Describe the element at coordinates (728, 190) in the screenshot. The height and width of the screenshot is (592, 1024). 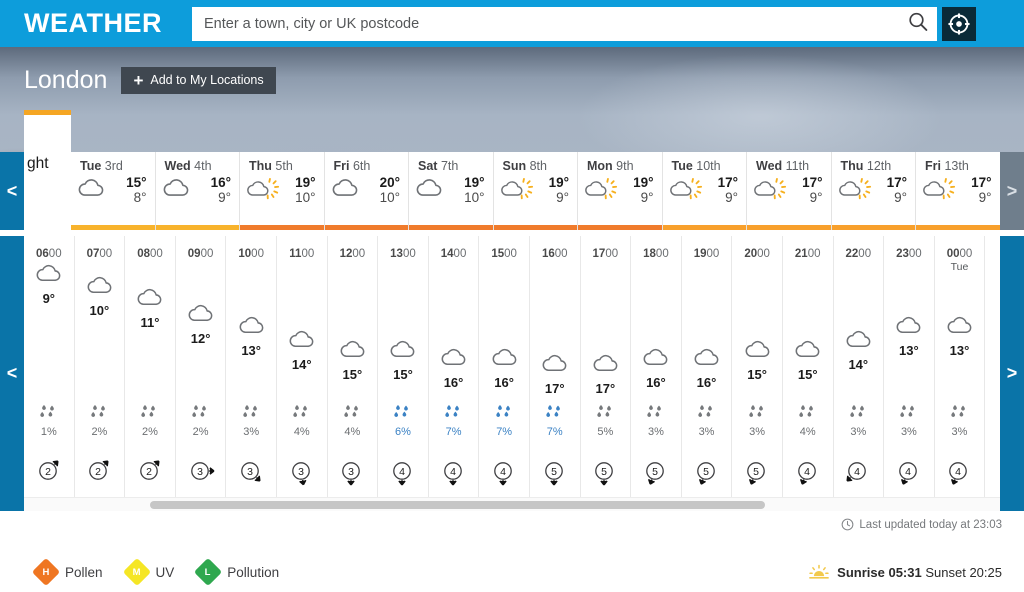
I see `day-tab-temps: 17° 9°` at that location.